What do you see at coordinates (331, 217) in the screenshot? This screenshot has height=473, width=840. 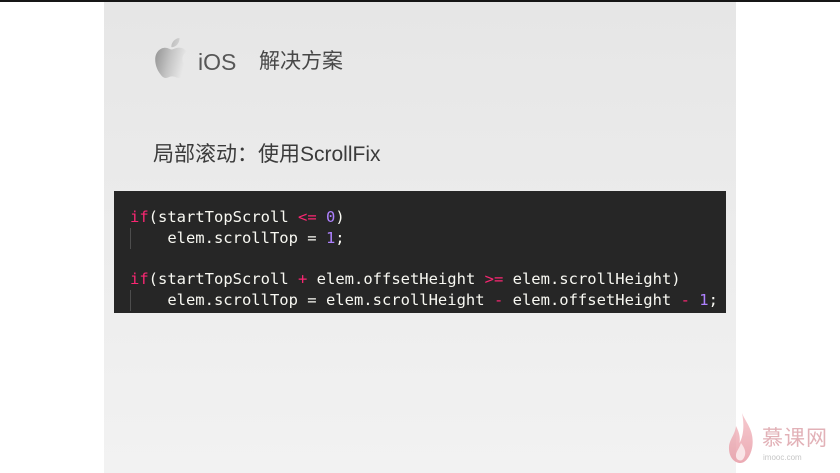 I see `code-token-number: 0` at bounding box center [331, 217].